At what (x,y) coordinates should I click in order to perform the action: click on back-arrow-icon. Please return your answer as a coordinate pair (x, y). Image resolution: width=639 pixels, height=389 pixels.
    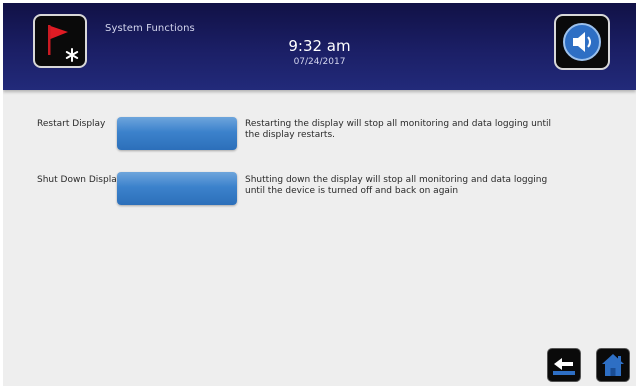
    Looking at the image, I should click on (564, 366).